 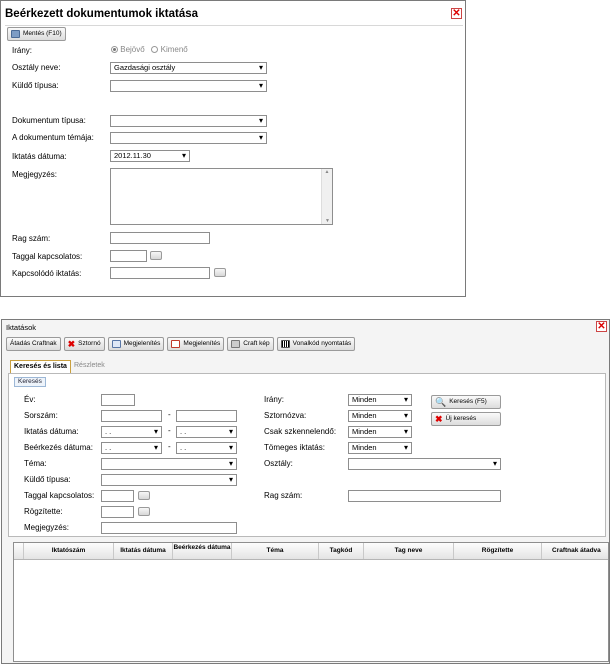 What do you see at coordinates (89, 343) in the screenshot?
I see `storno-label: Sztornó` at bounding box center [89, 343].